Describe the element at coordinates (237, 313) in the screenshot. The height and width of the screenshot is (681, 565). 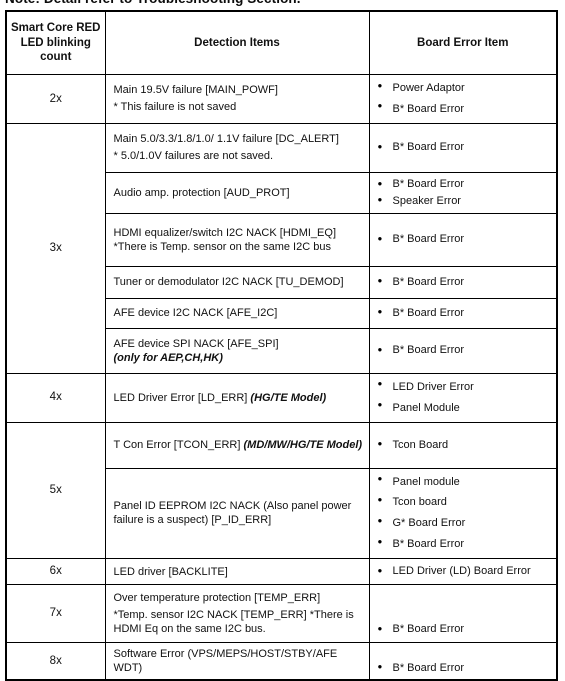
I see `detection-cell-afe-i2c: AFE device I2C NACK [AFE_I2C]` at that location.